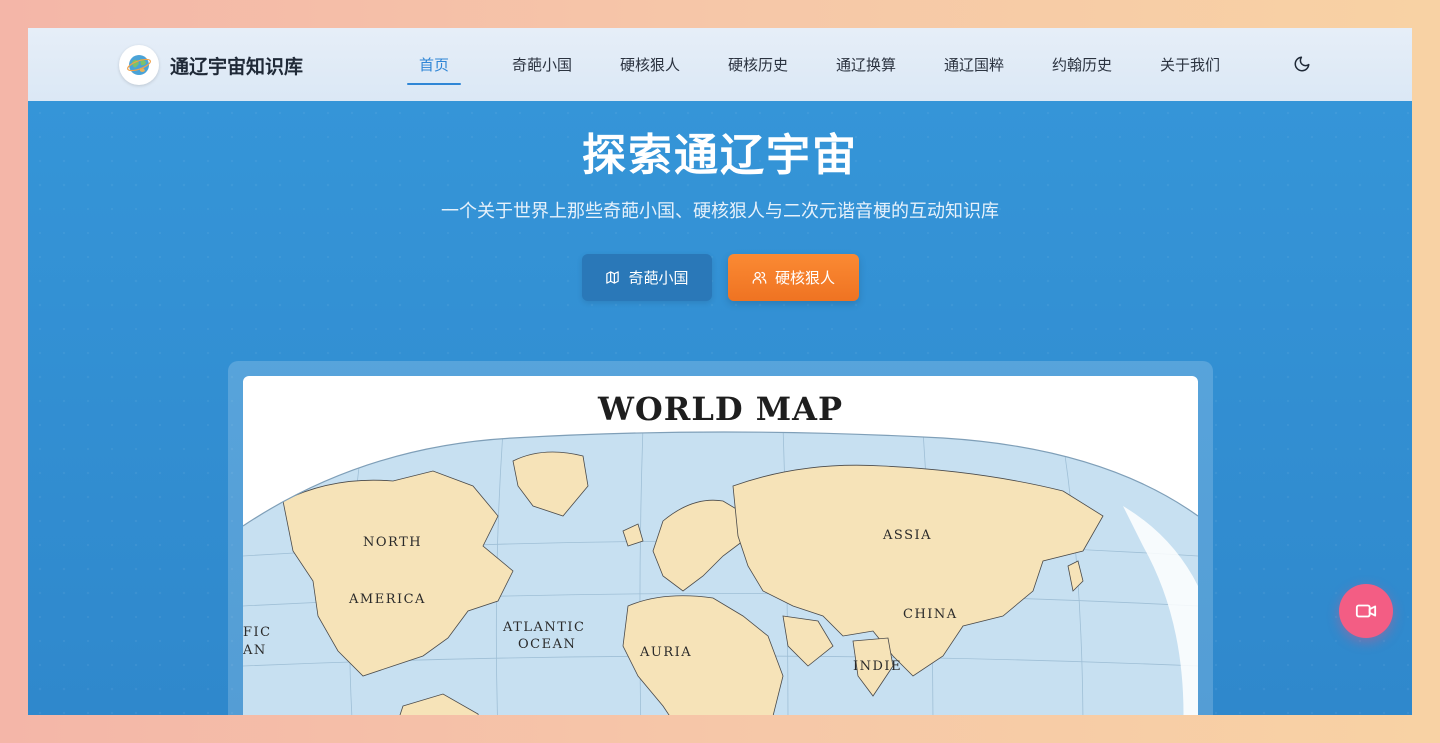 The width and height of the screenshot is (1440, 743). Describe the element at coordinates (666, 652) in the screenshot. I see `map-label-auoria: AURIA` at that location.